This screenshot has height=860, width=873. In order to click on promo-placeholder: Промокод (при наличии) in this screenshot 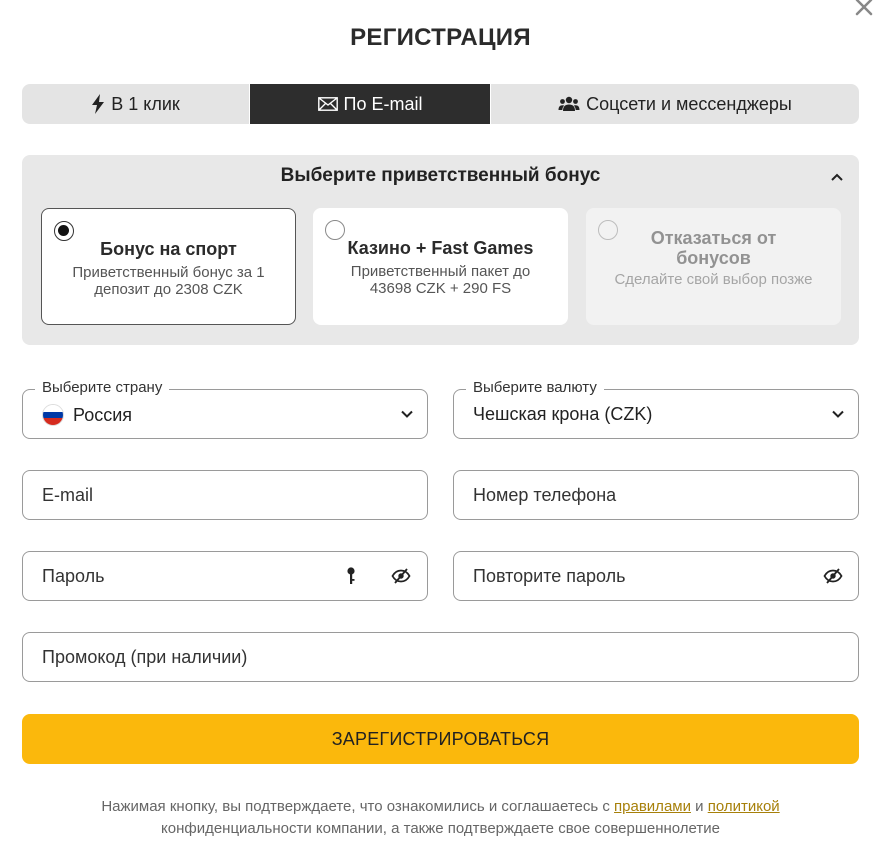, I will do `click(145, 657)`.